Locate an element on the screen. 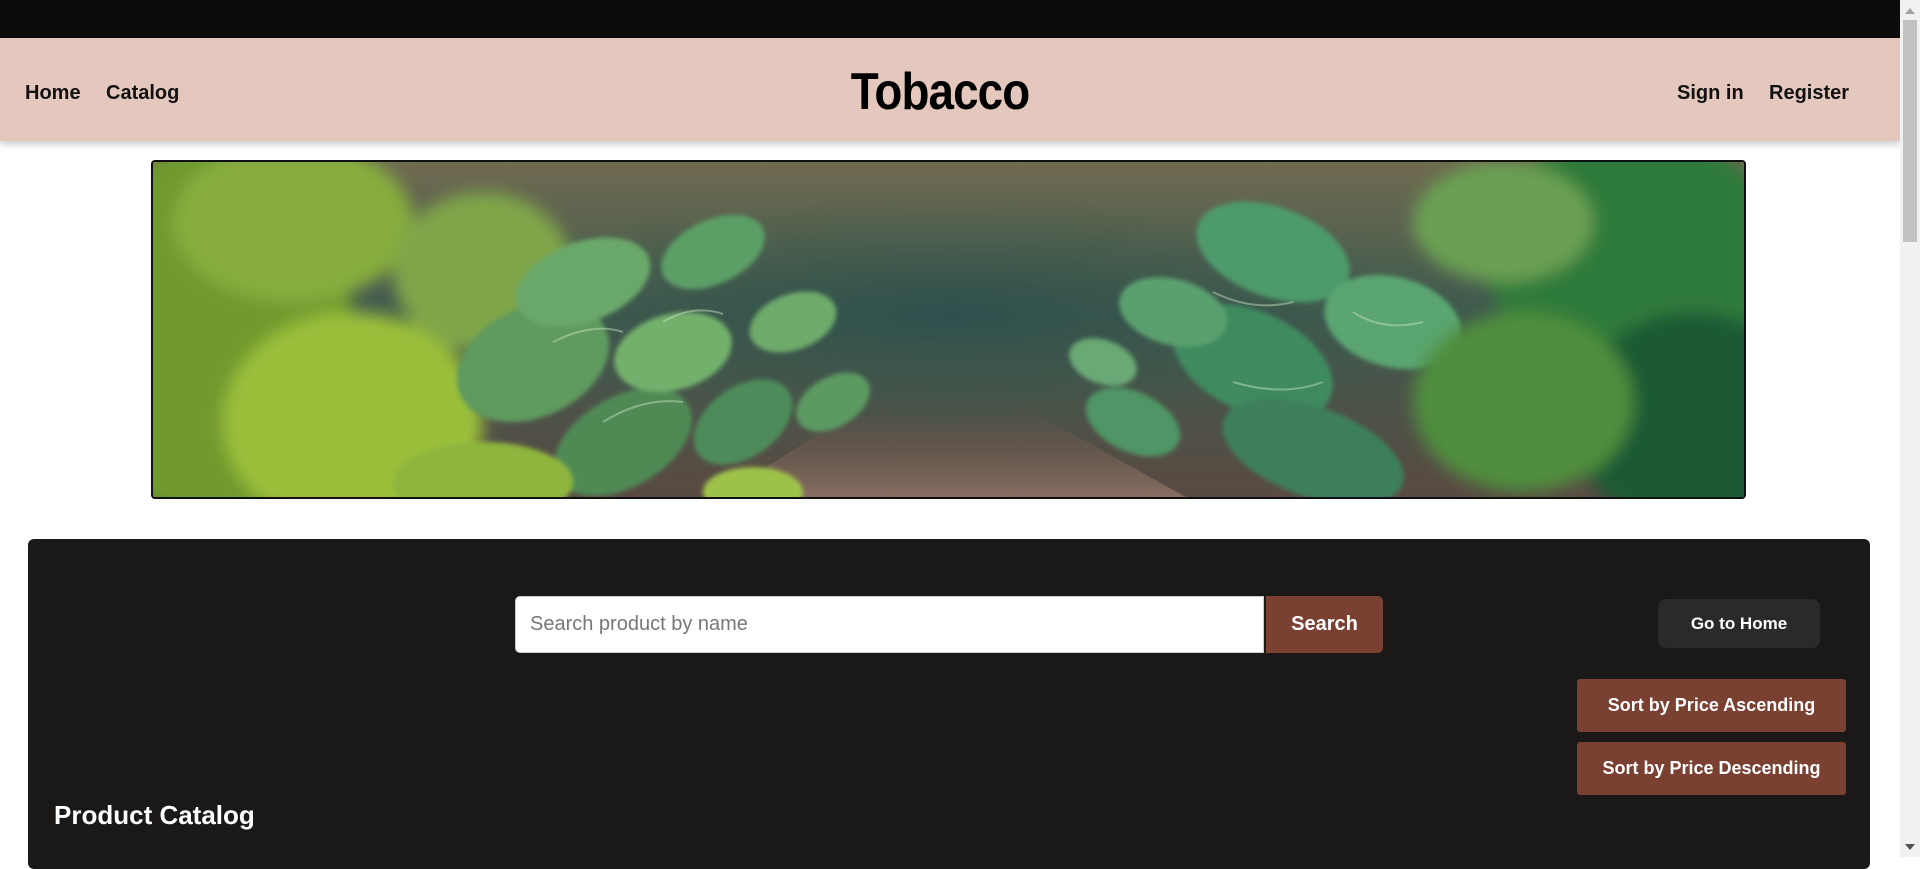  catalog-title: Product Catalog is located at coordinates (154, 815).